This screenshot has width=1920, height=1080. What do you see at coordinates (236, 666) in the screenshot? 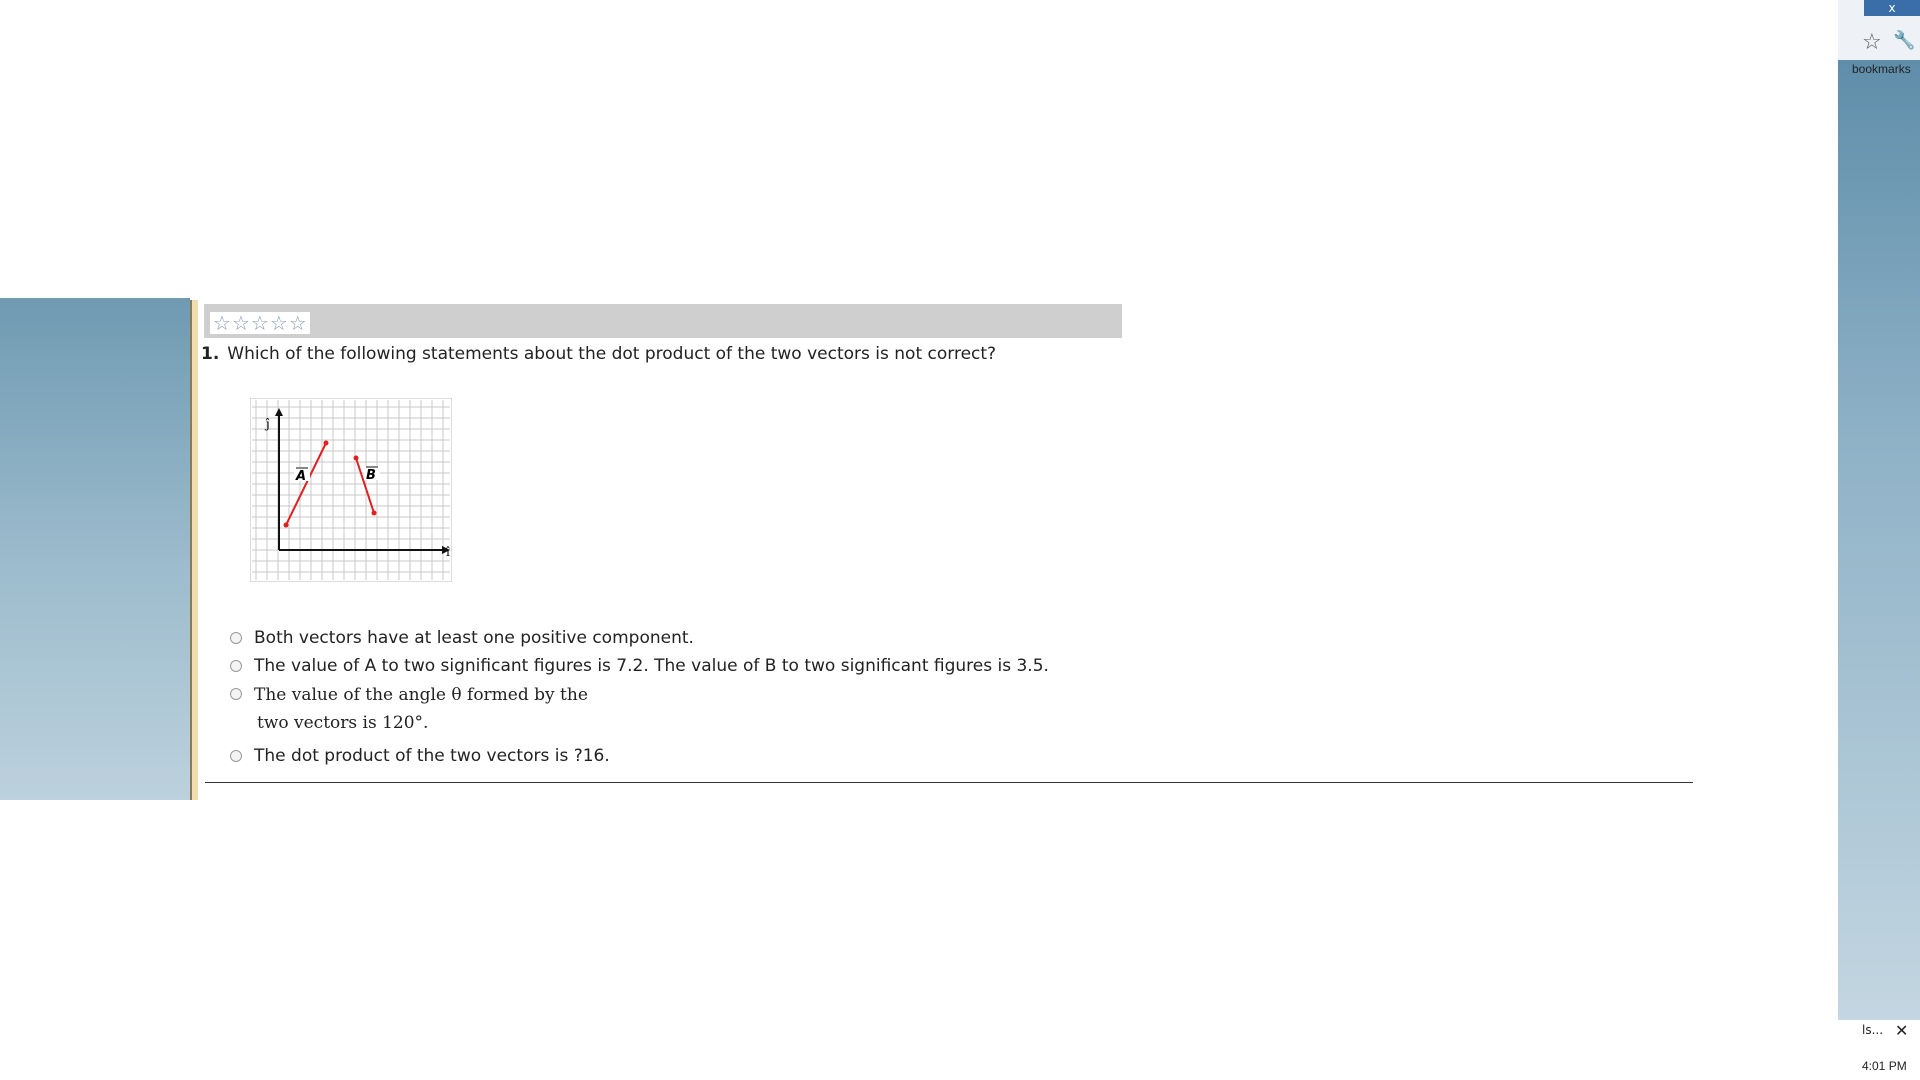
I see `choice-2-radio` at bounding box center [236, 666].